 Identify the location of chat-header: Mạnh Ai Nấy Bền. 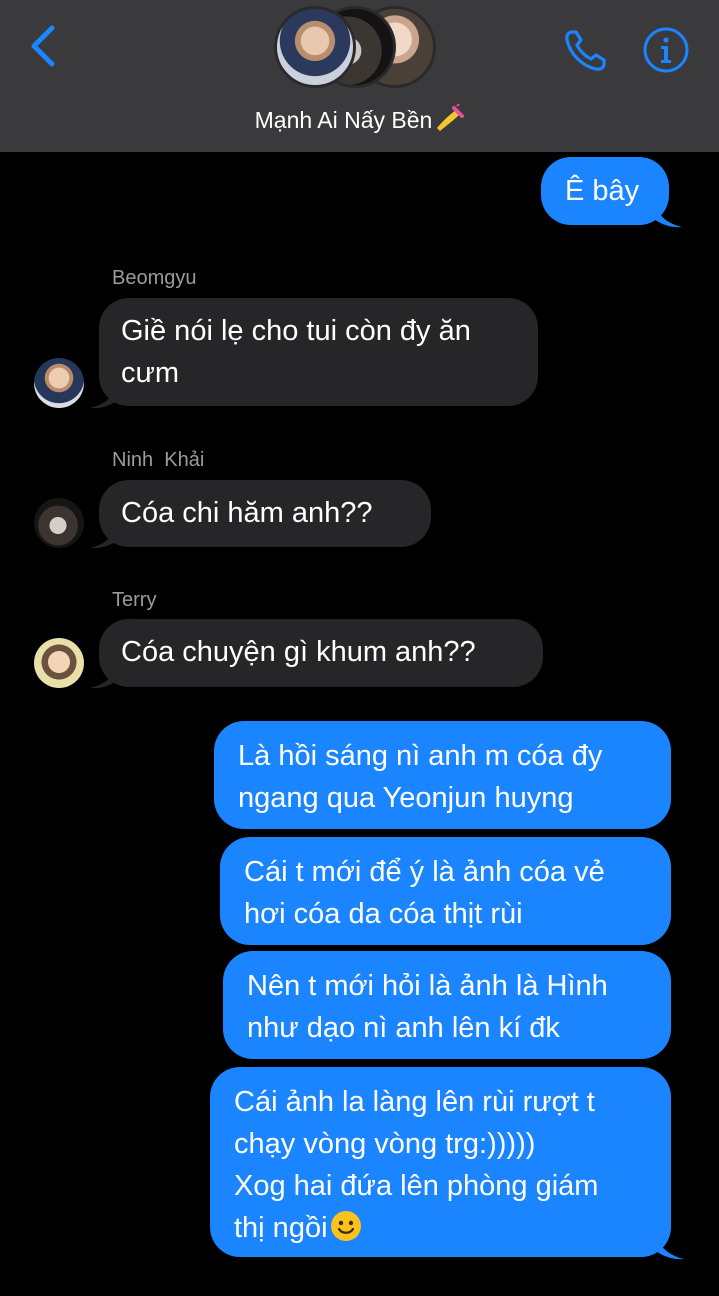
(359, 76).